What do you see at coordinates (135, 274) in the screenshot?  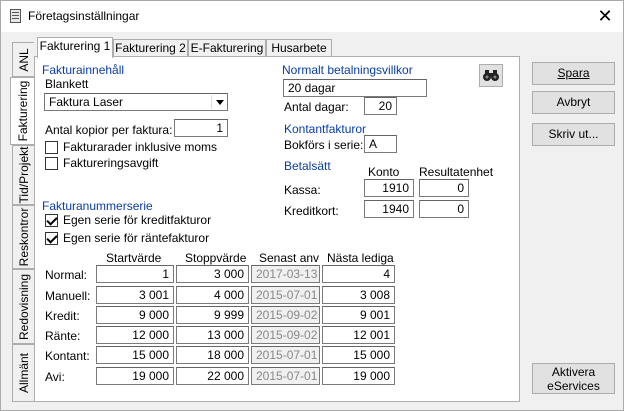 I see `startvarde-input: 1` at bounding box center [135, 274].